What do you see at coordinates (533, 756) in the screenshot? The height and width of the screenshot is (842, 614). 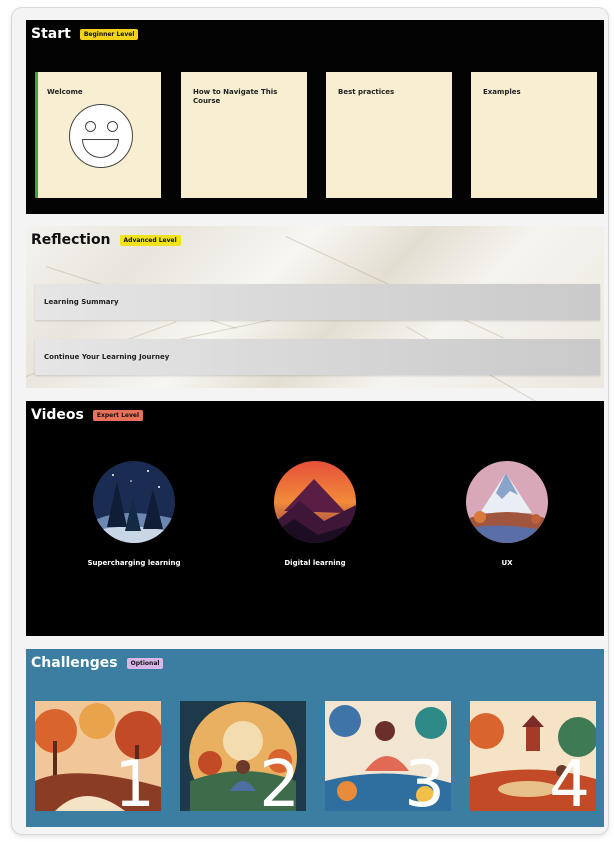 I see `challenge-tile-4: 4` at bounding box center [533, 756].